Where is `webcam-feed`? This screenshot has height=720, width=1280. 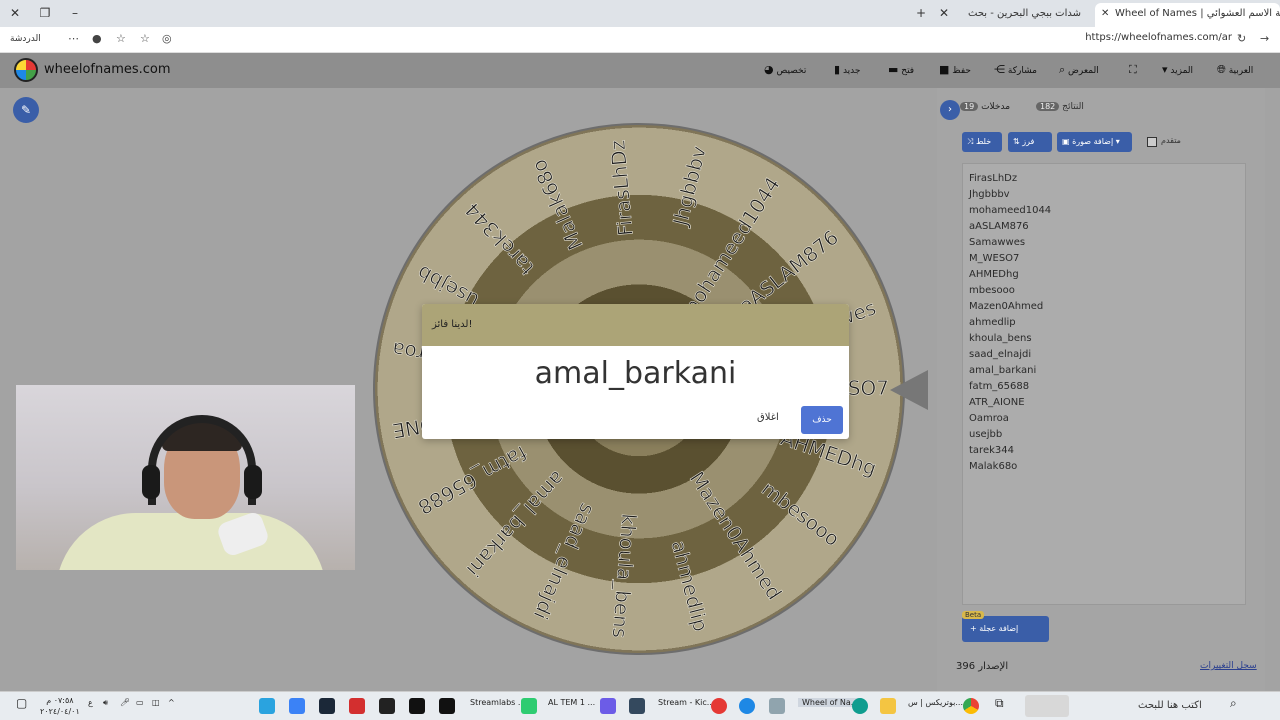 webcam-feed is located at coordinates (185, 477).